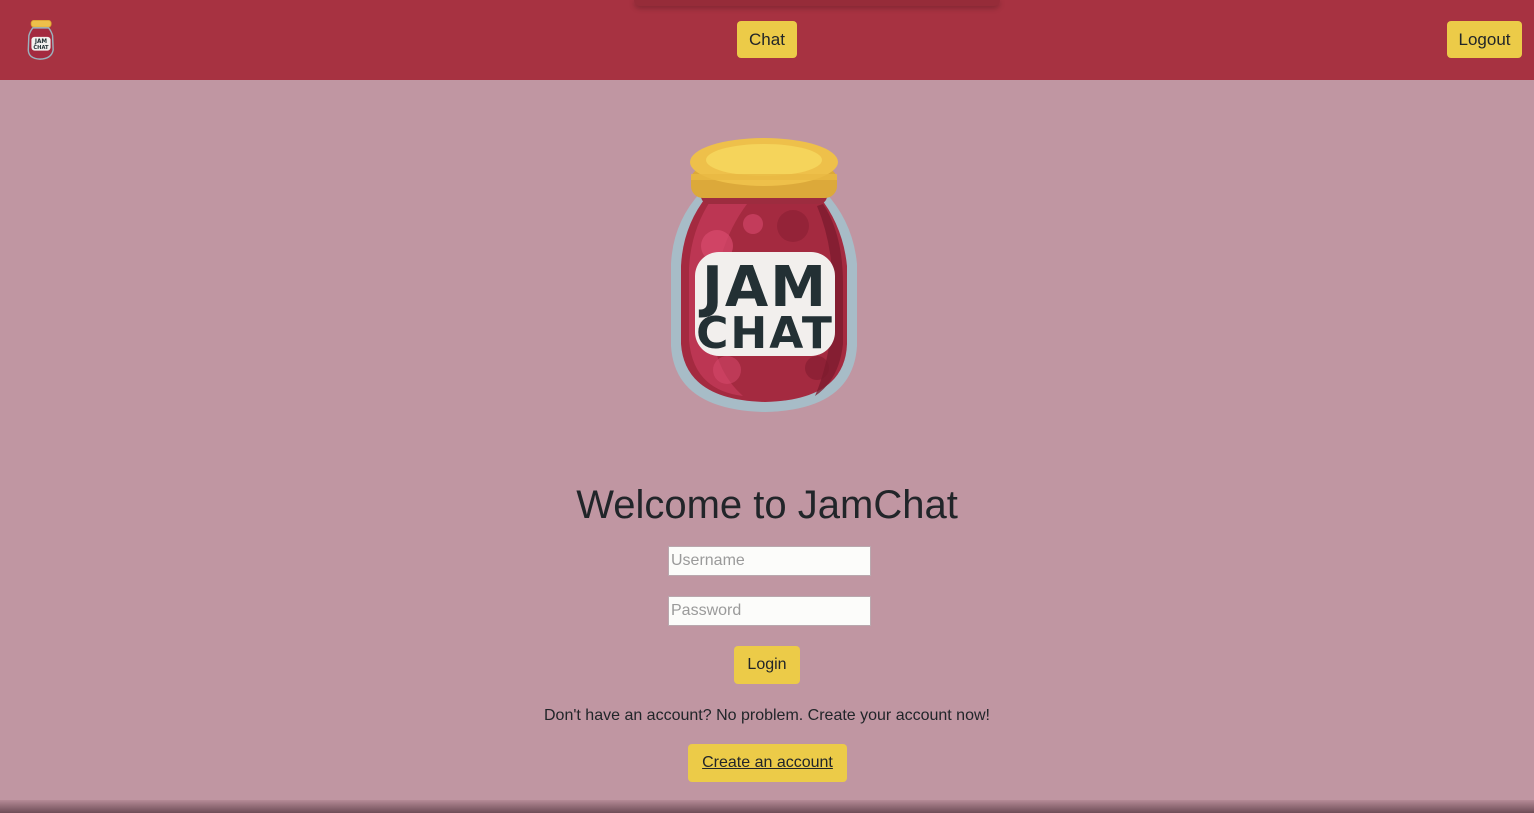 The width and height of the screenshot is (1534, 813). I want to click on login-button: Login, so click(767, 665).